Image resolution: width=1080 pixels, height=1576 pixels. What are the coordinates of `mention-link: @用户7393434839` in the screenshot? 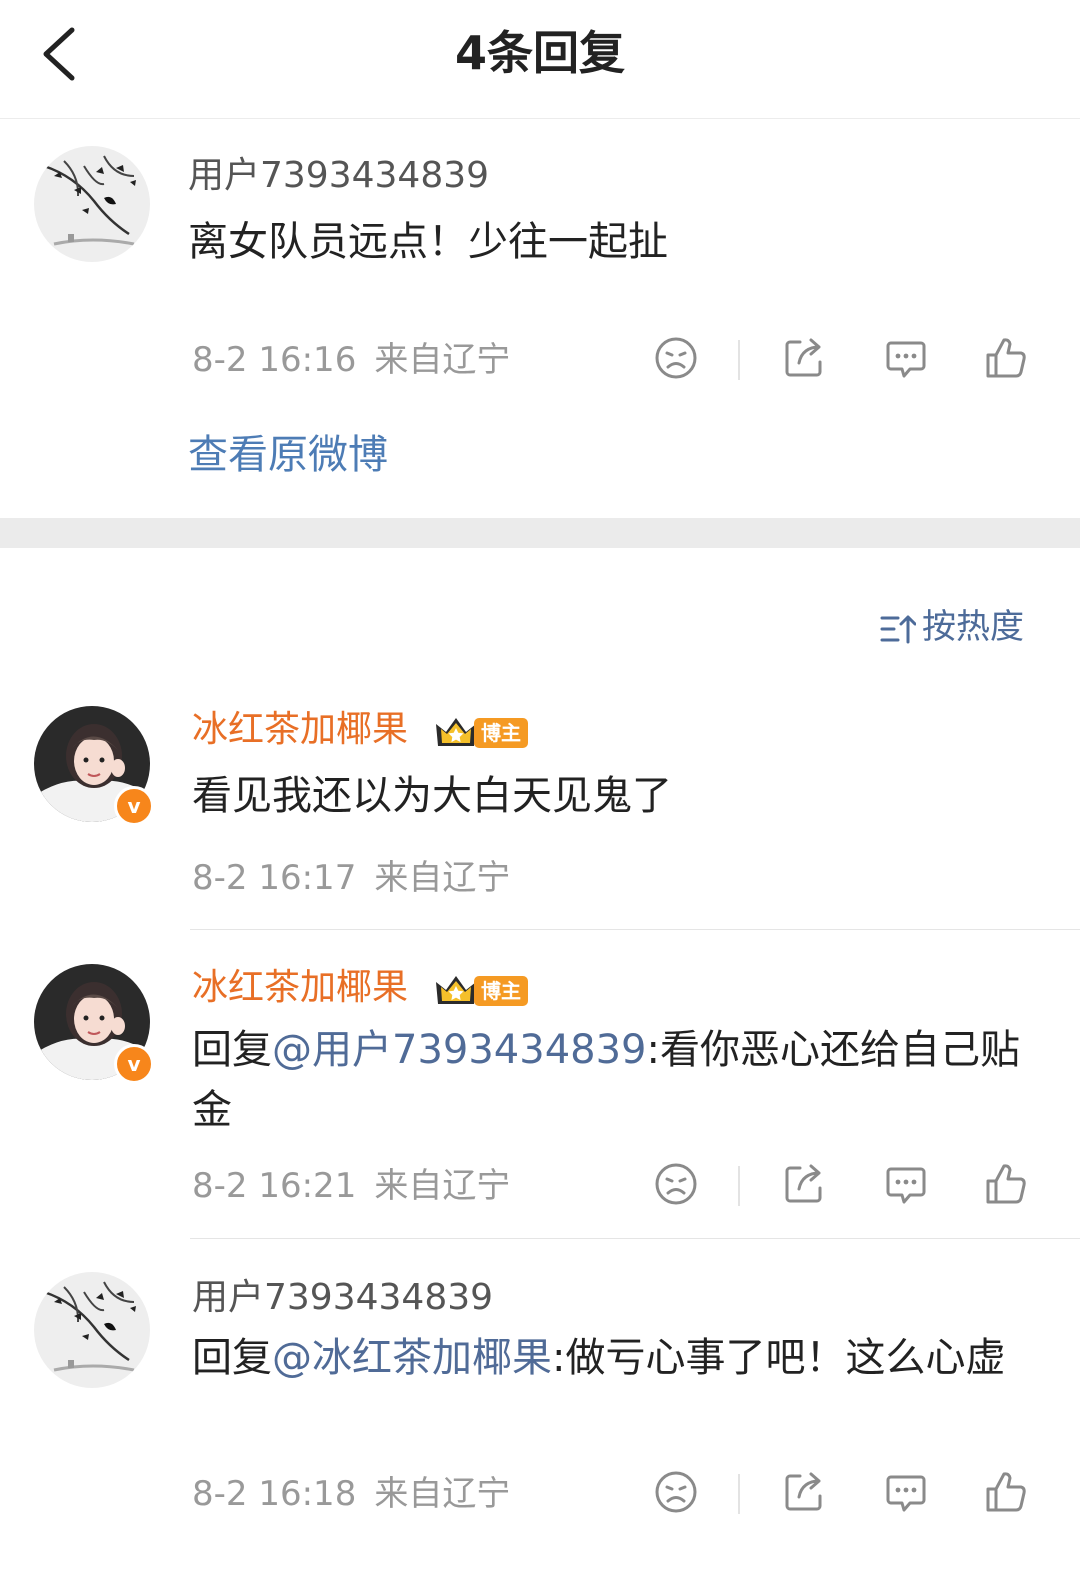 It's located at (459, 1050).